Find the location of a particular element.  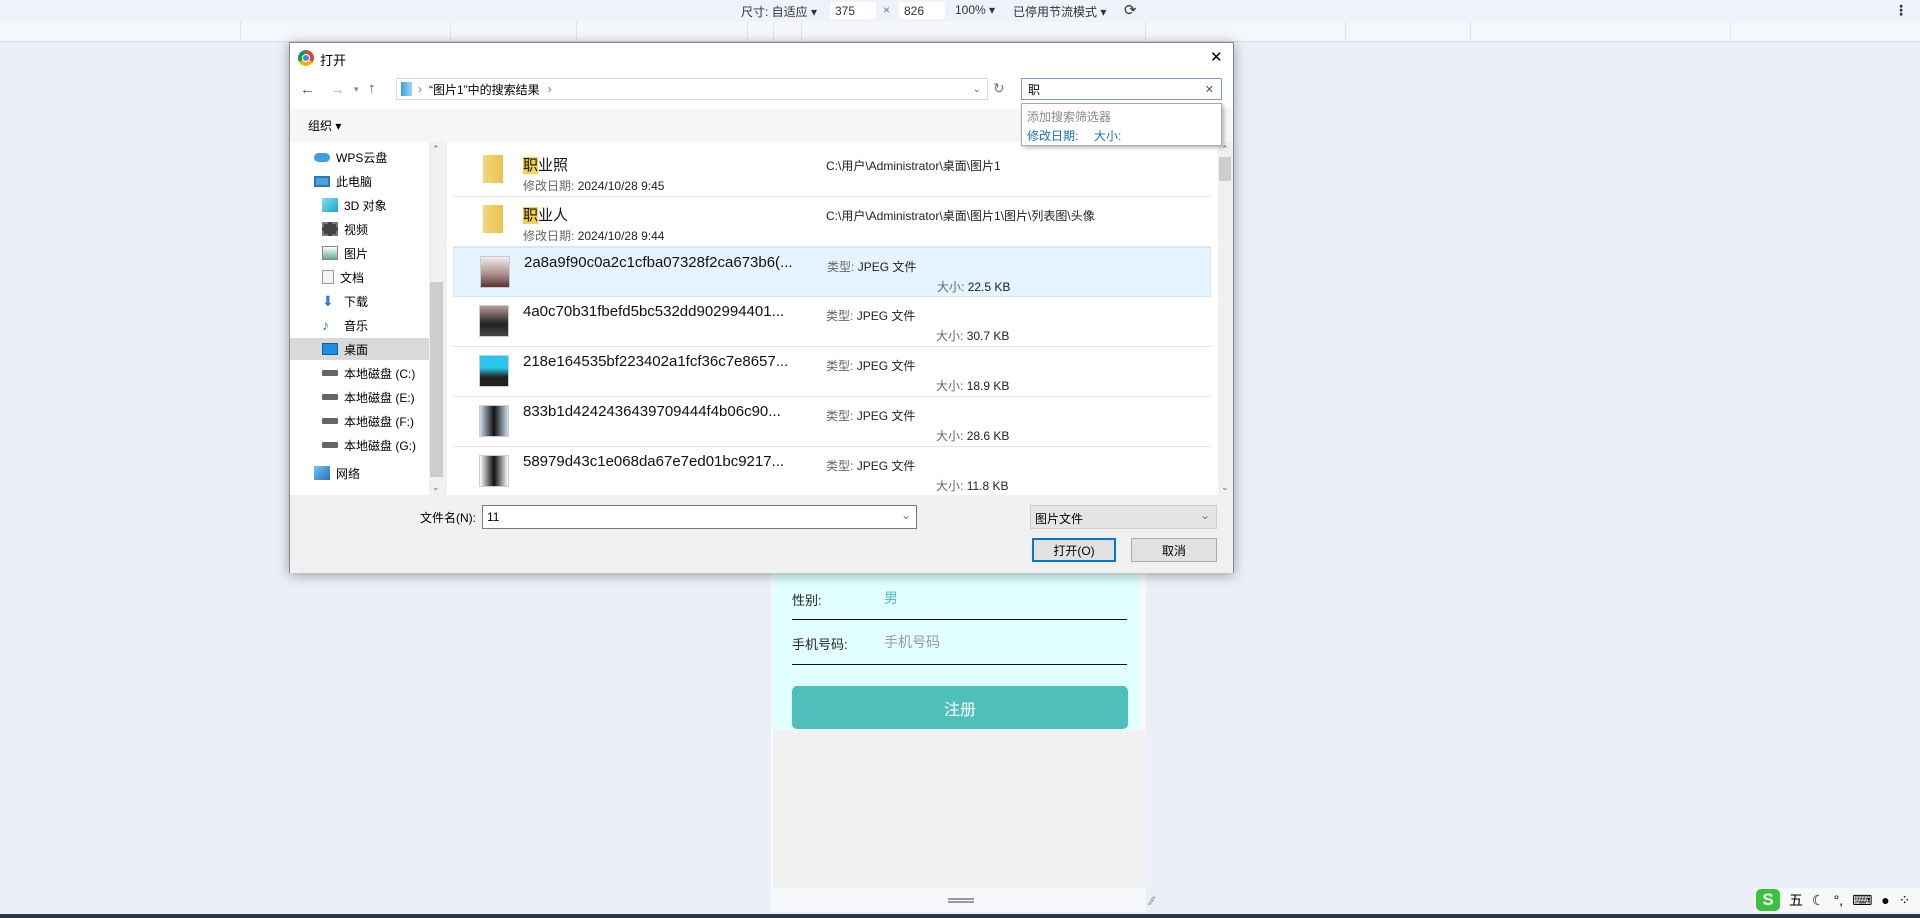

folder-path: C:\用户\Administrator\桌面\图片1 is located at coordinates (913, 166).